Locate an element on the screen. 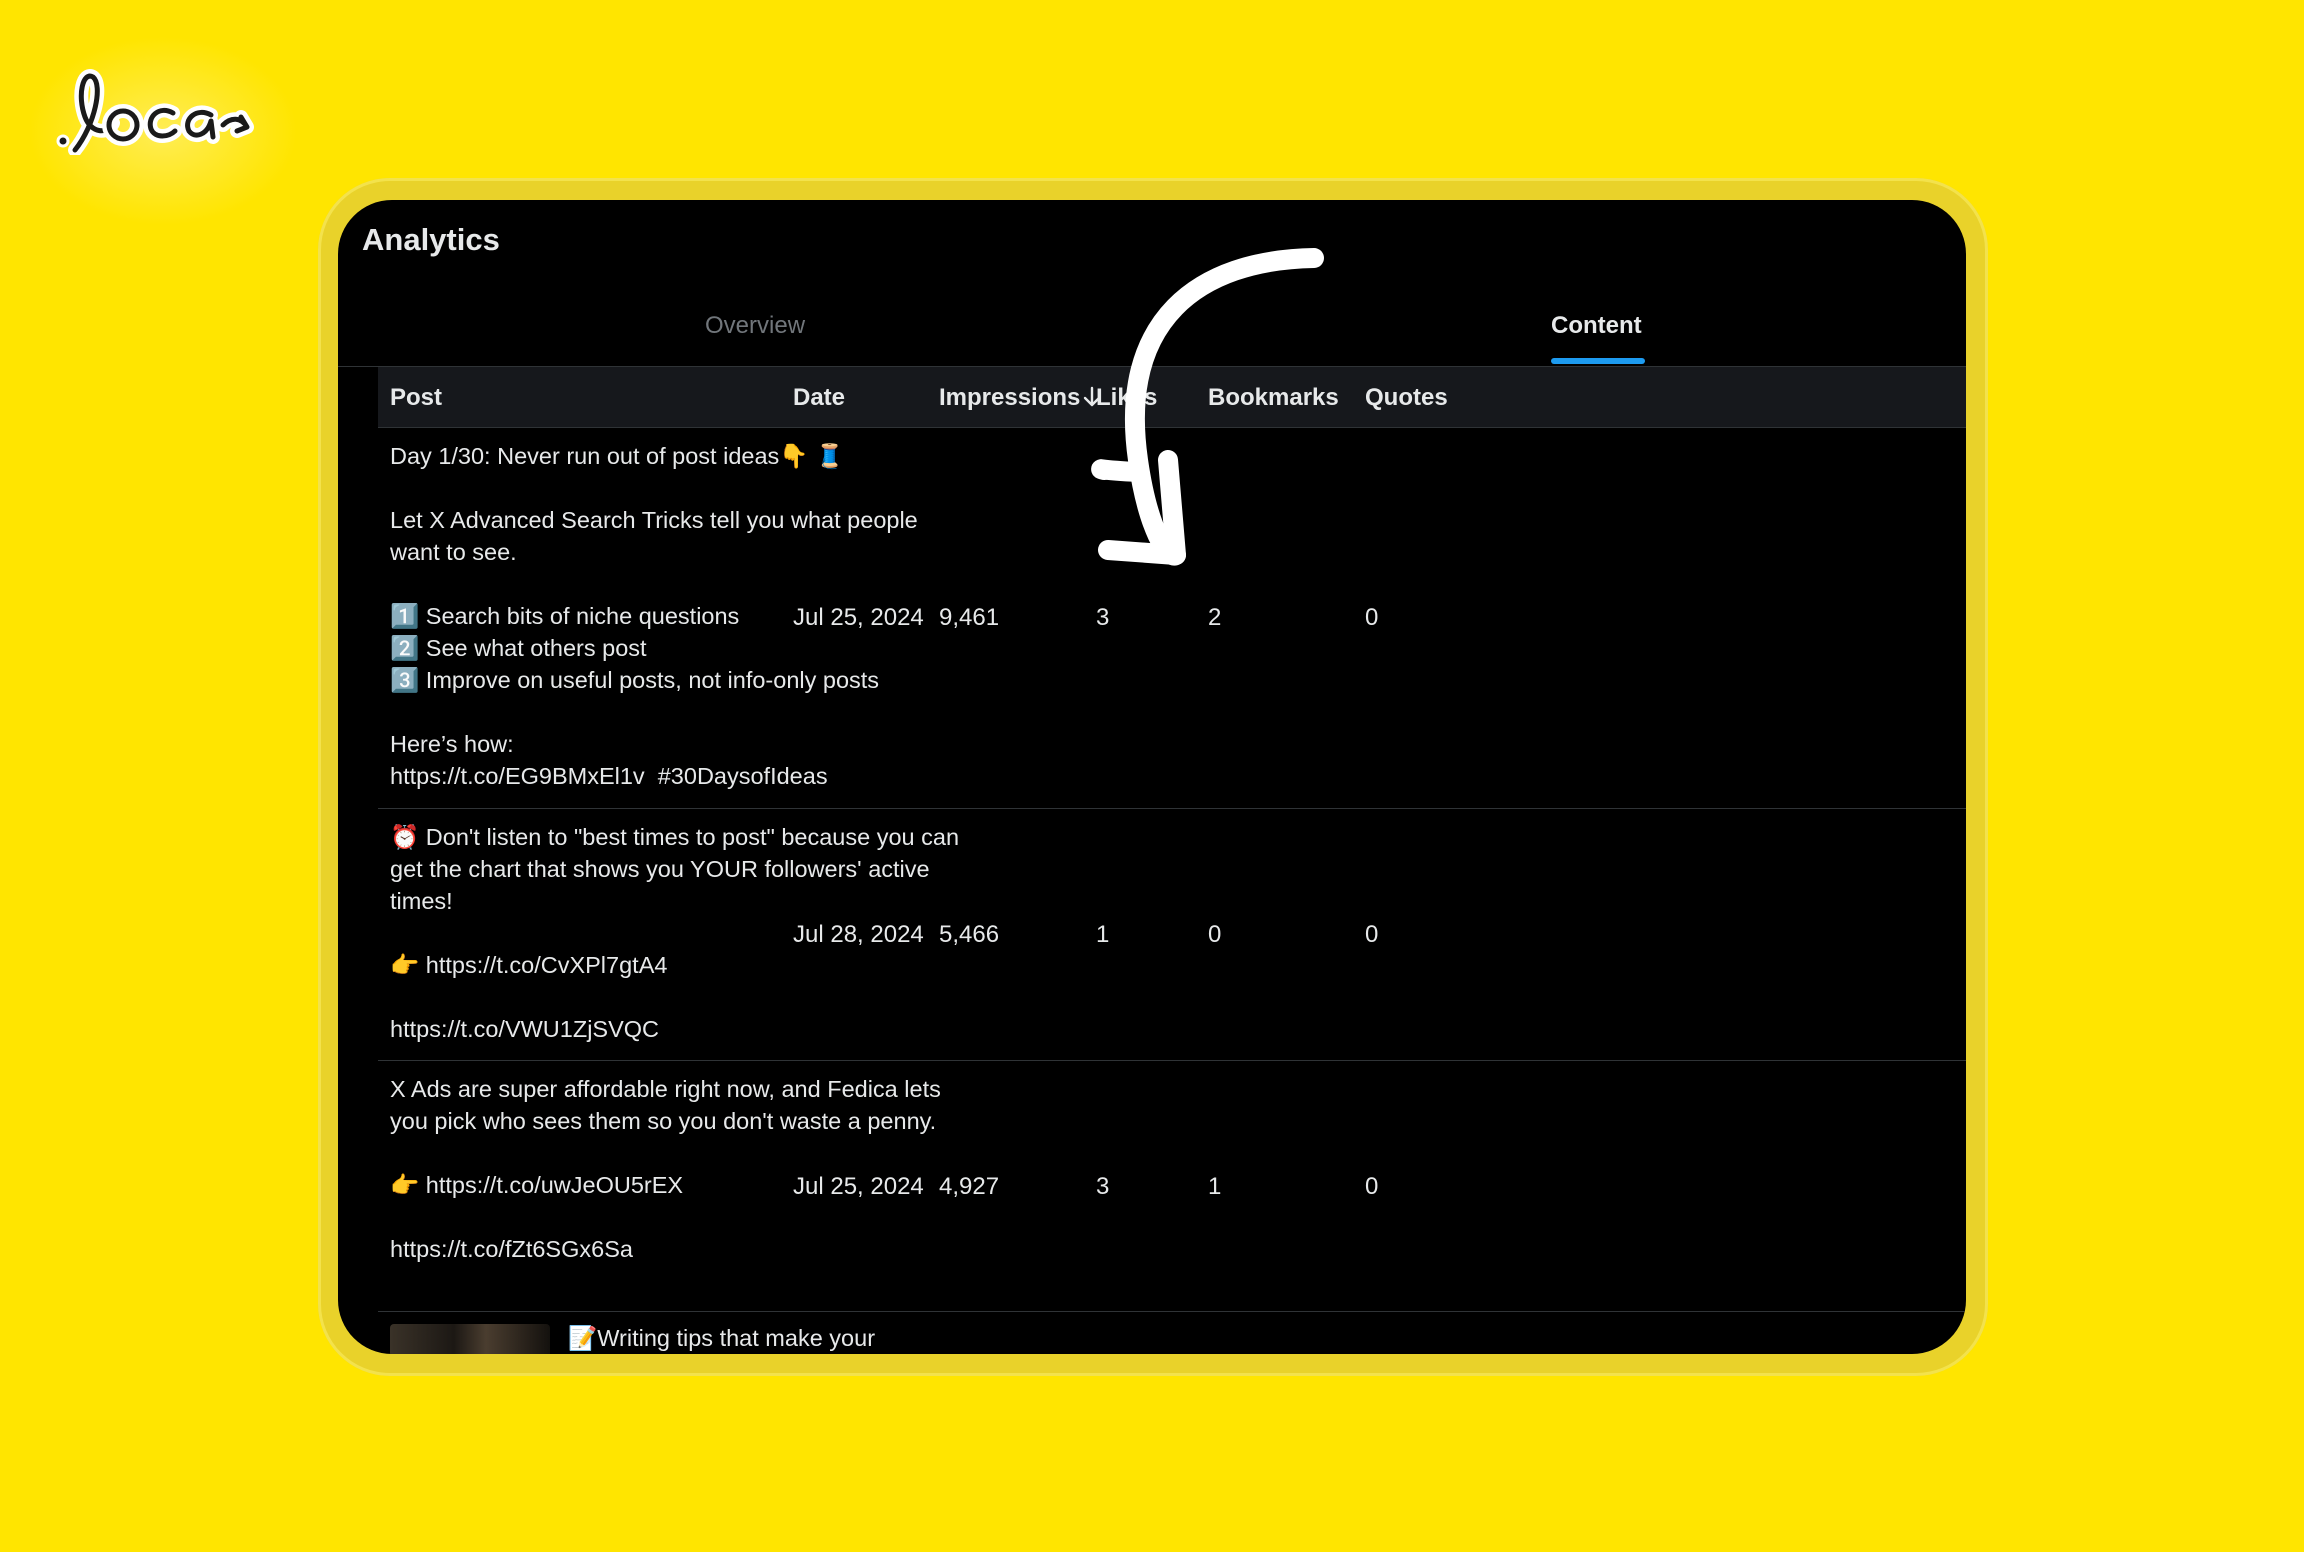 The height and width of the screenshot is (1552, 2304). post-text: 📝Writing tips that make your is located at coordinates (722, 1338).